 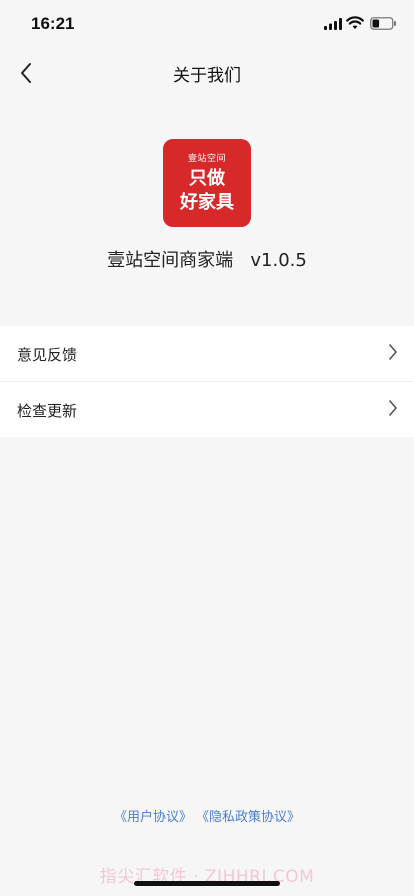 I want to click on battery-icon, so click(x=383, y=23).